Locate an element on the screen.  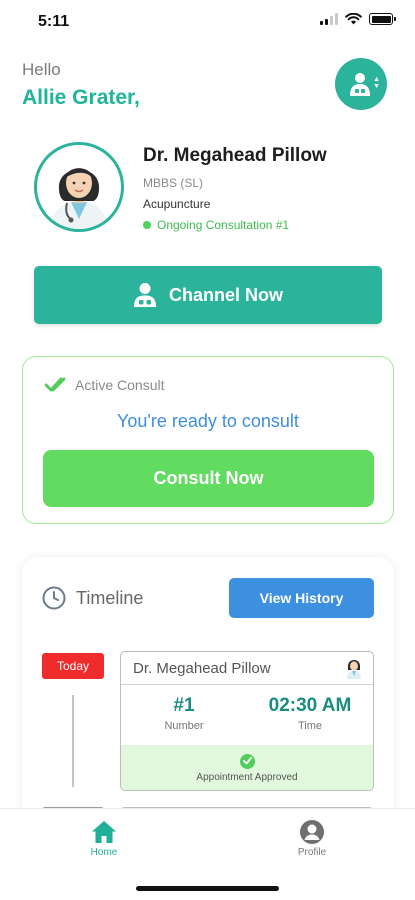
status-icons is located at coordinates (358, 19).